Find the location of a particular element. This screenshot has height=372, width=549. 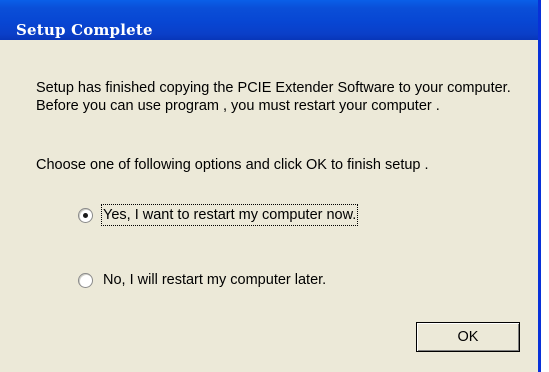

title-bar: Setup Complete is located at coordinates (269, 20).